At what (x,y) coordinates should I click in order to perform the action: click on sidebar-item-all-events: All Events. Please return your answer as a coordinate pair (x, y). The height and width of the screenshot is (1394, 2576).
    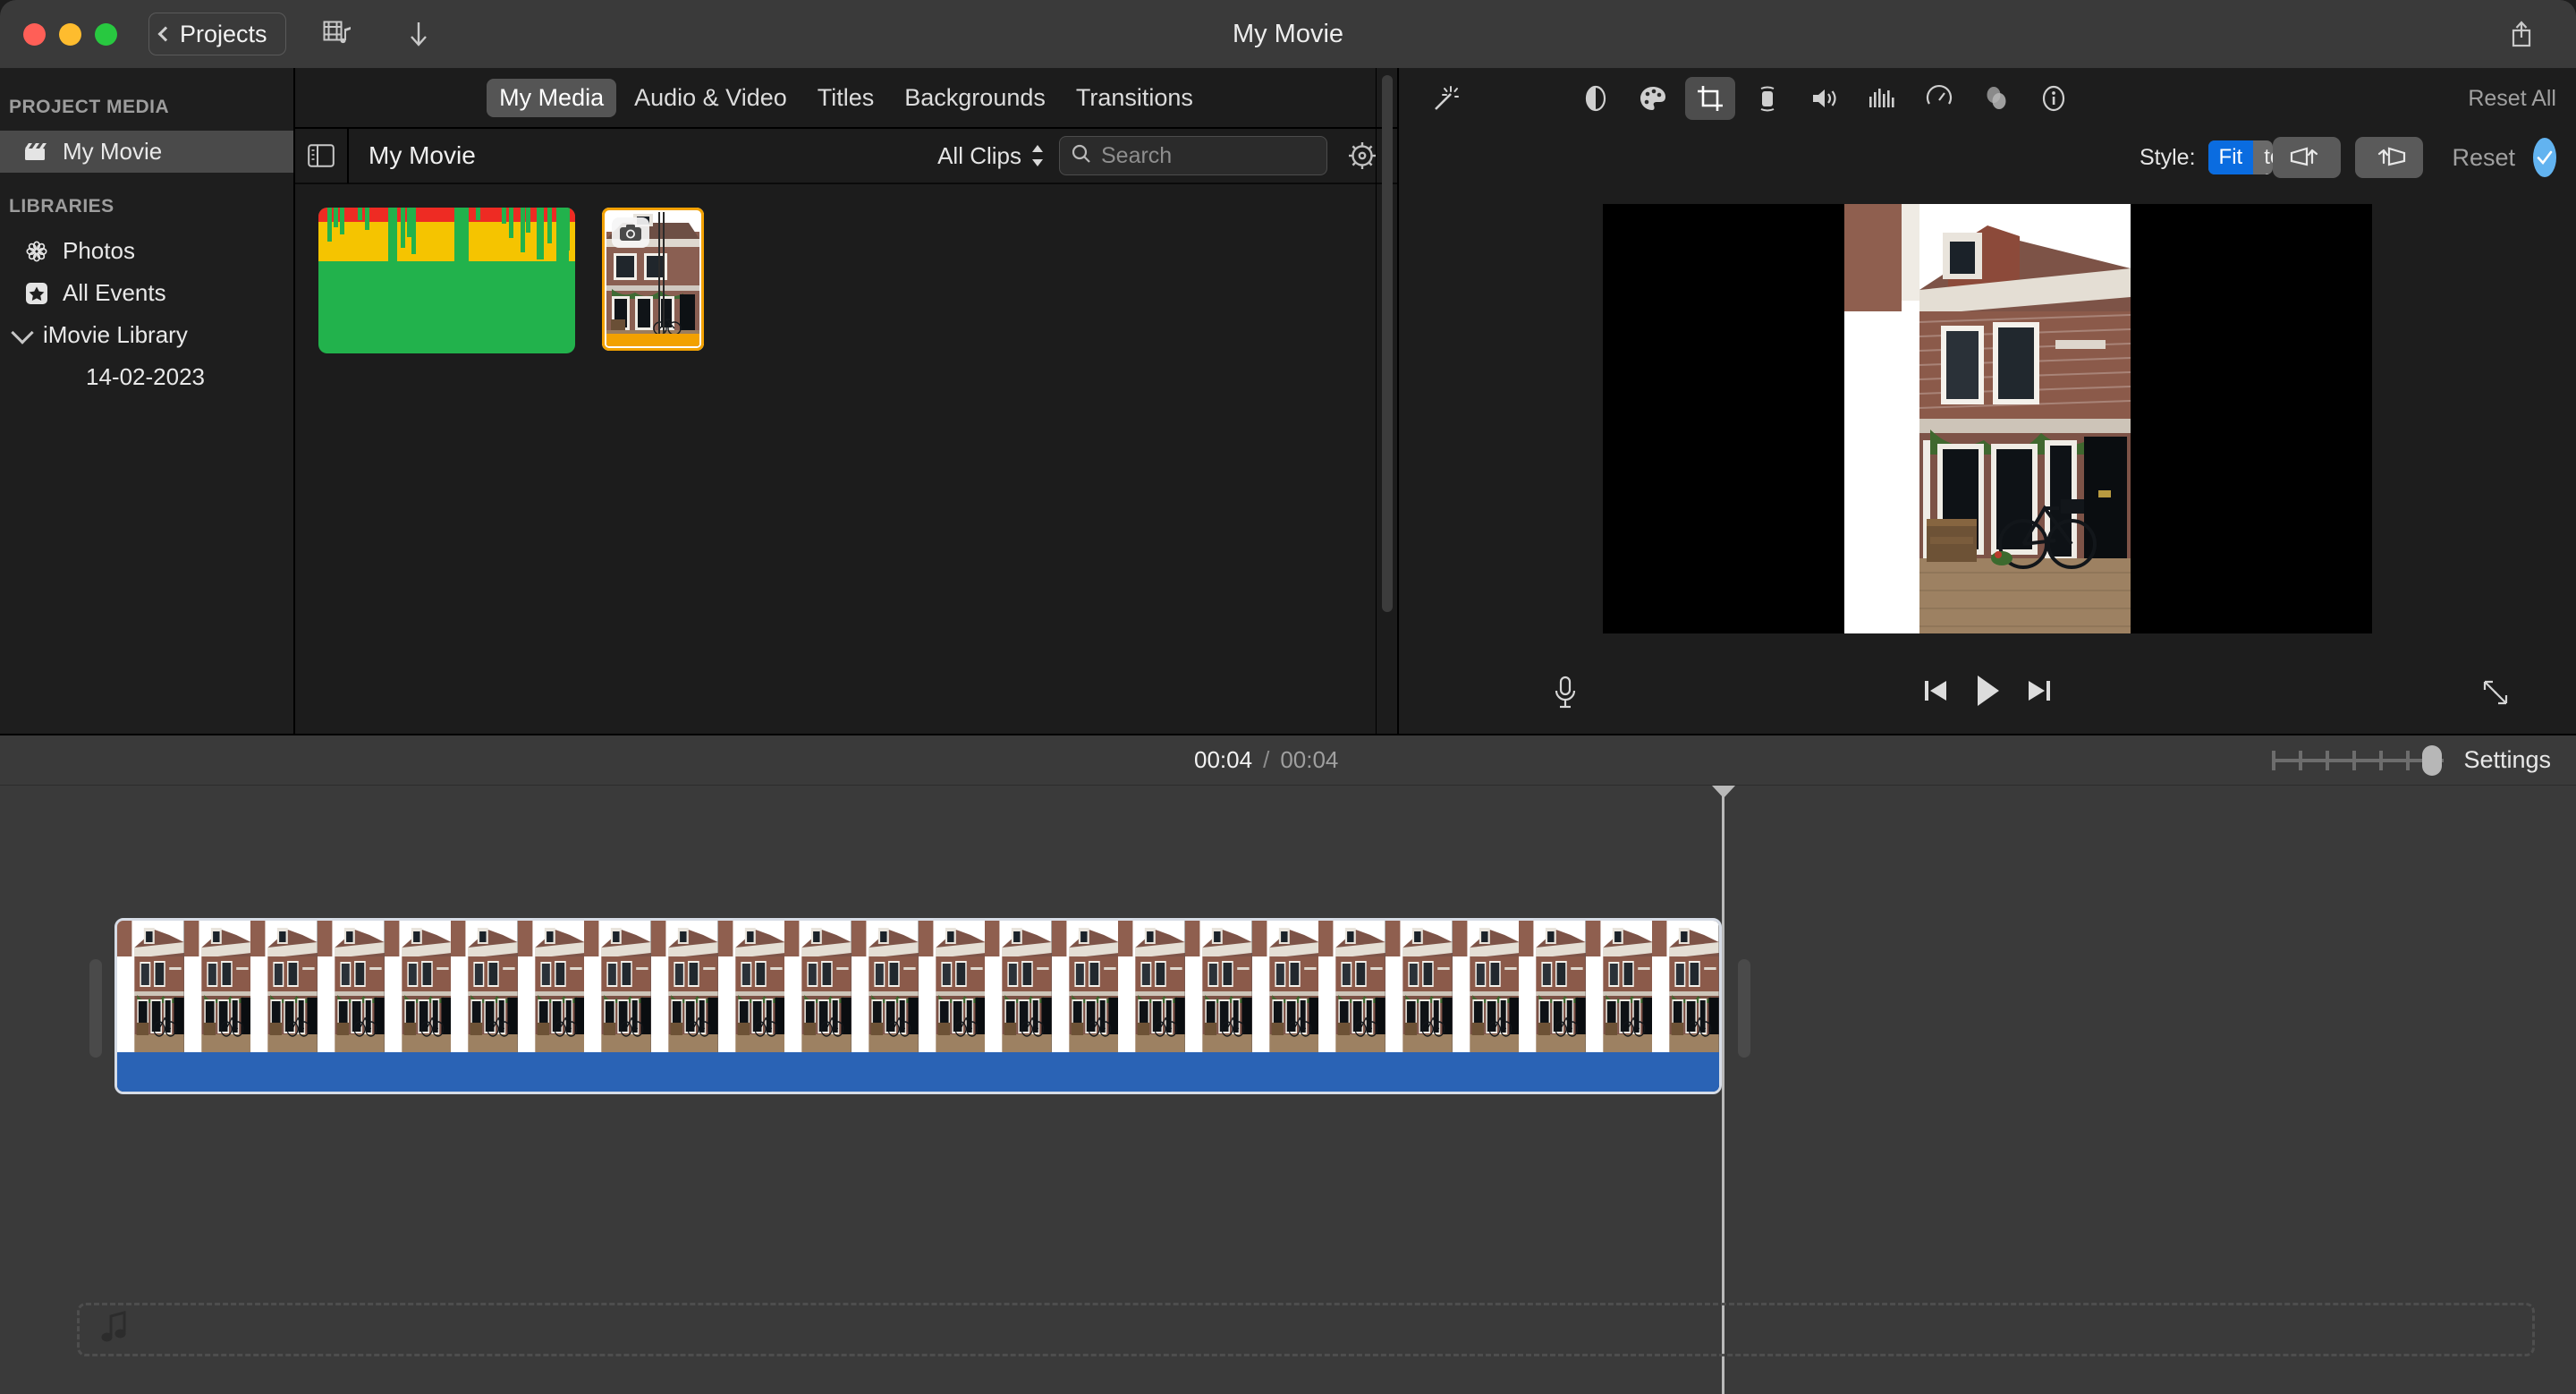
    Looking at the image, I should click on (146, 293).